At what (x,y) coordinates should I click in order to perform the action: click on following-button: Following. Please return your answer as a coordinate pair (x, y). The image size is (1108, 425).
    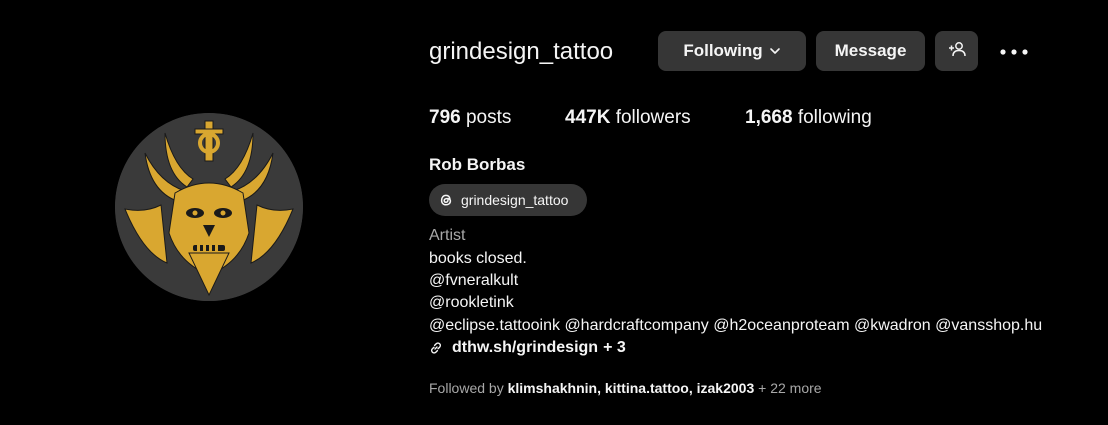
    Looking at the image, I should click on (732, 51).